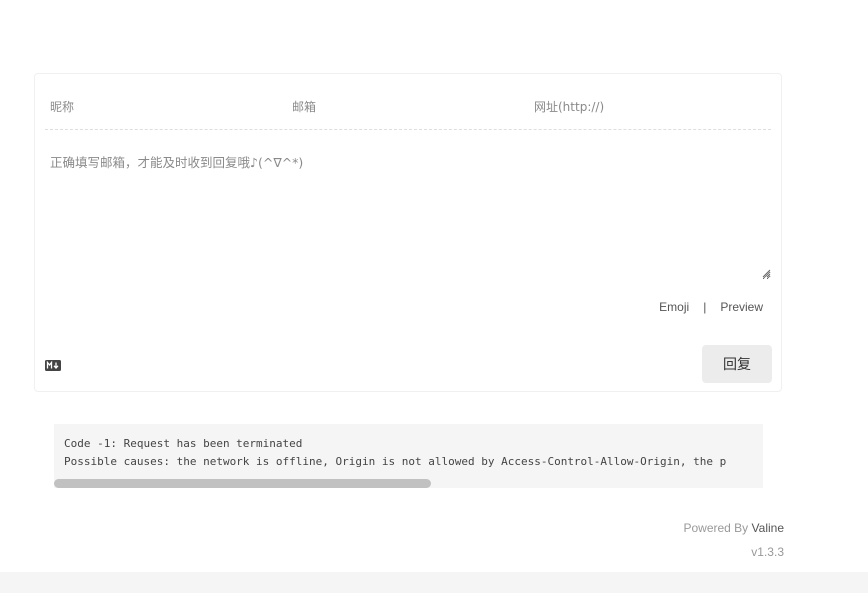  I want to click on website-input, so click(652, 106).